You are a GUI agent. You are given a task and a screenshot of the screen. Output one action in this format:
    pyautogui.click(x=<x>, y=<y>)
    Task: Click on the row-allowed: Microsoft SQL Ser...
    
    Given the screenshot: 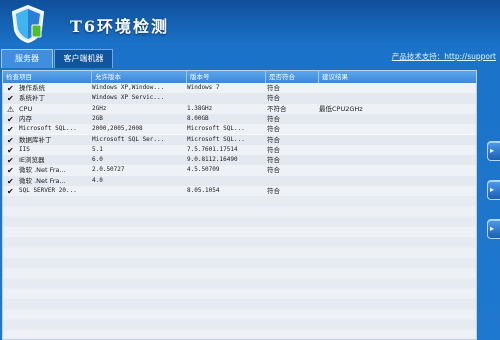 What is the action you would take?
    pyautogui.click(x=128, y=139)
    